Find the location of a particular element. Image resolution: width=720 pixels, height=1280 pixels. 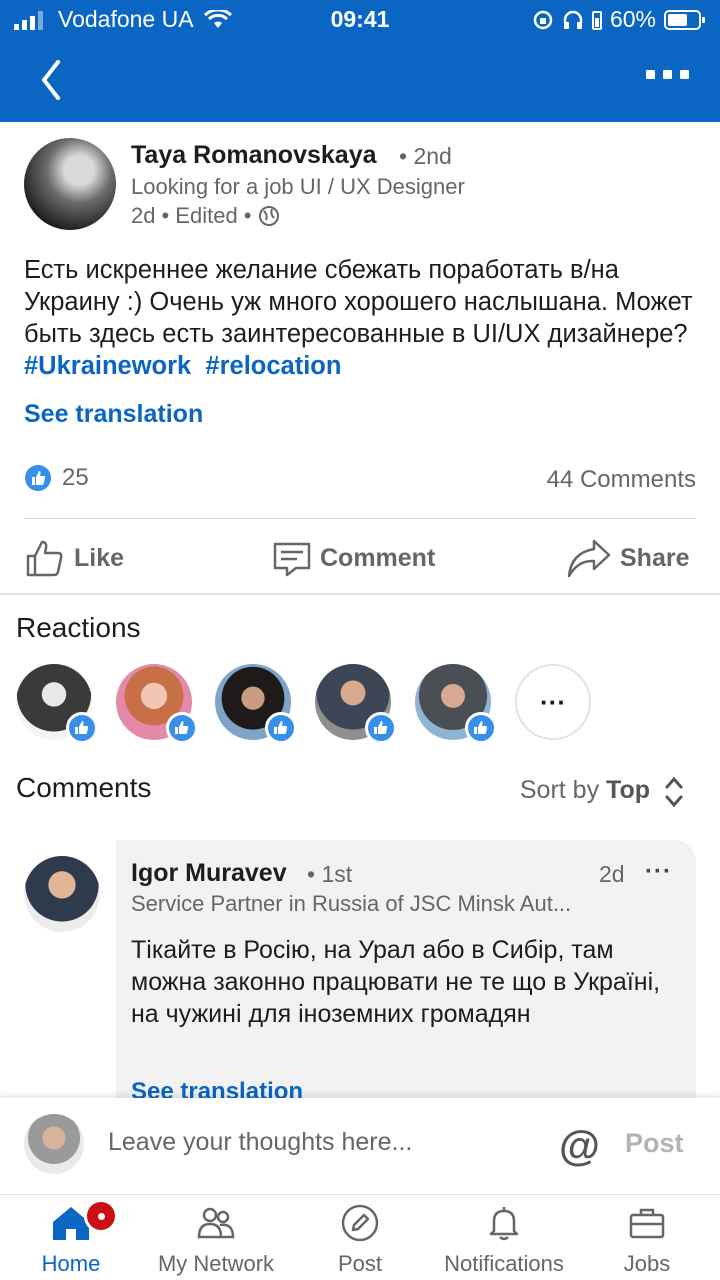

comments-title: Comments is located at coordinates (84, 787).